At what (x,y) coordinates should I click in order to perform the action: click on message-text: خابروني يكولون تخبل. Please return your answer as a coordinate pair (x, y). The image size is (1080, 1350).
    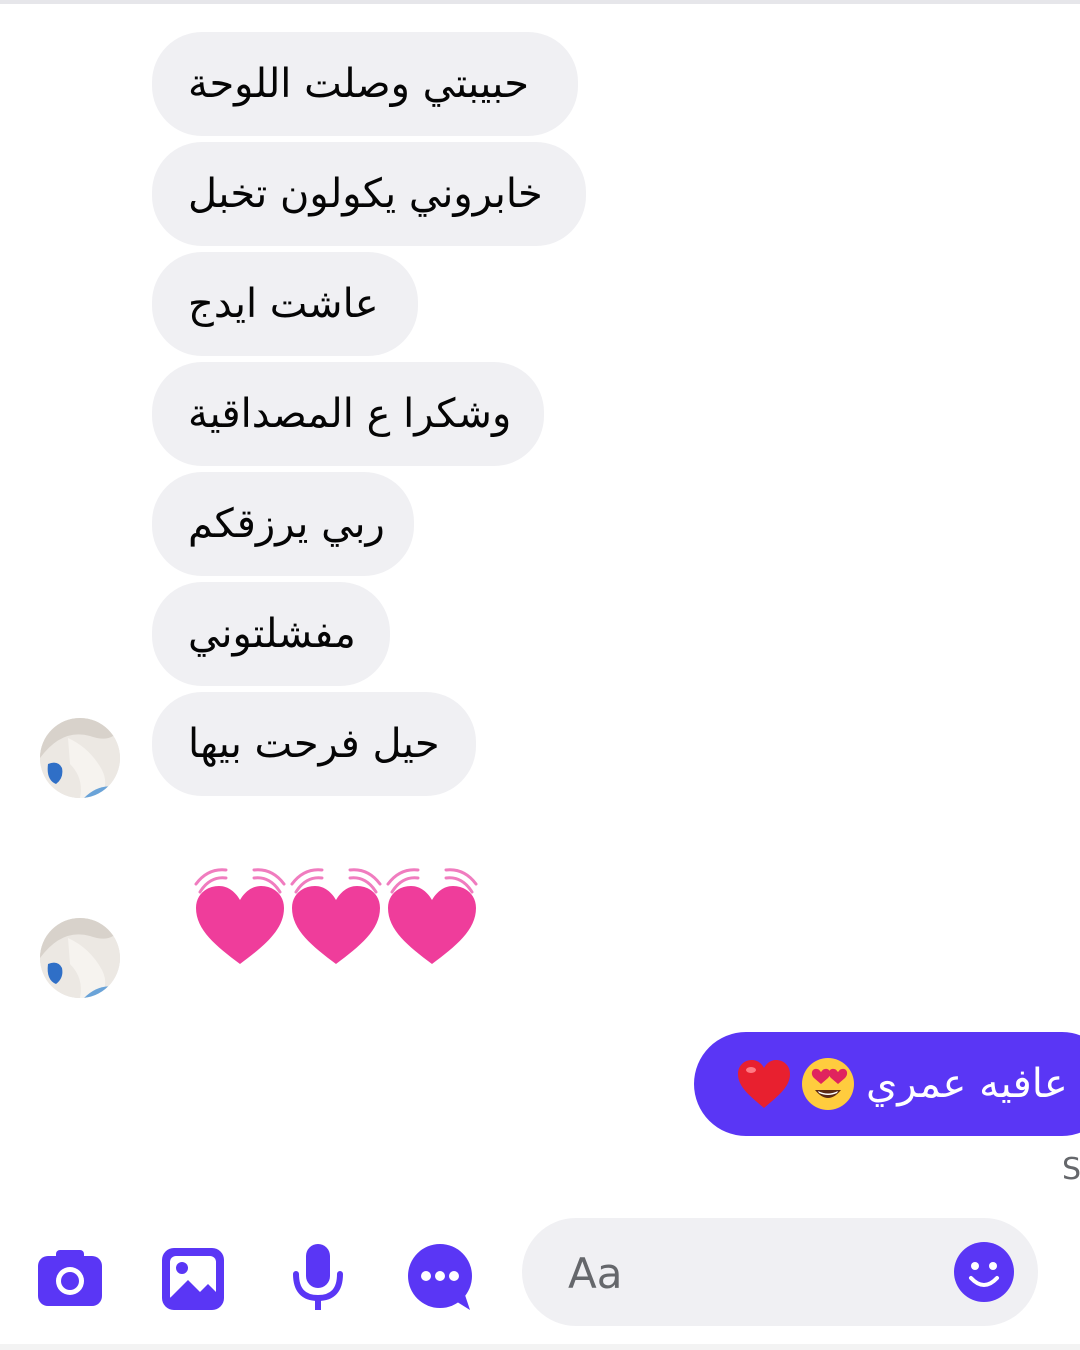
    Looking at the image, I should click on (365, 194).